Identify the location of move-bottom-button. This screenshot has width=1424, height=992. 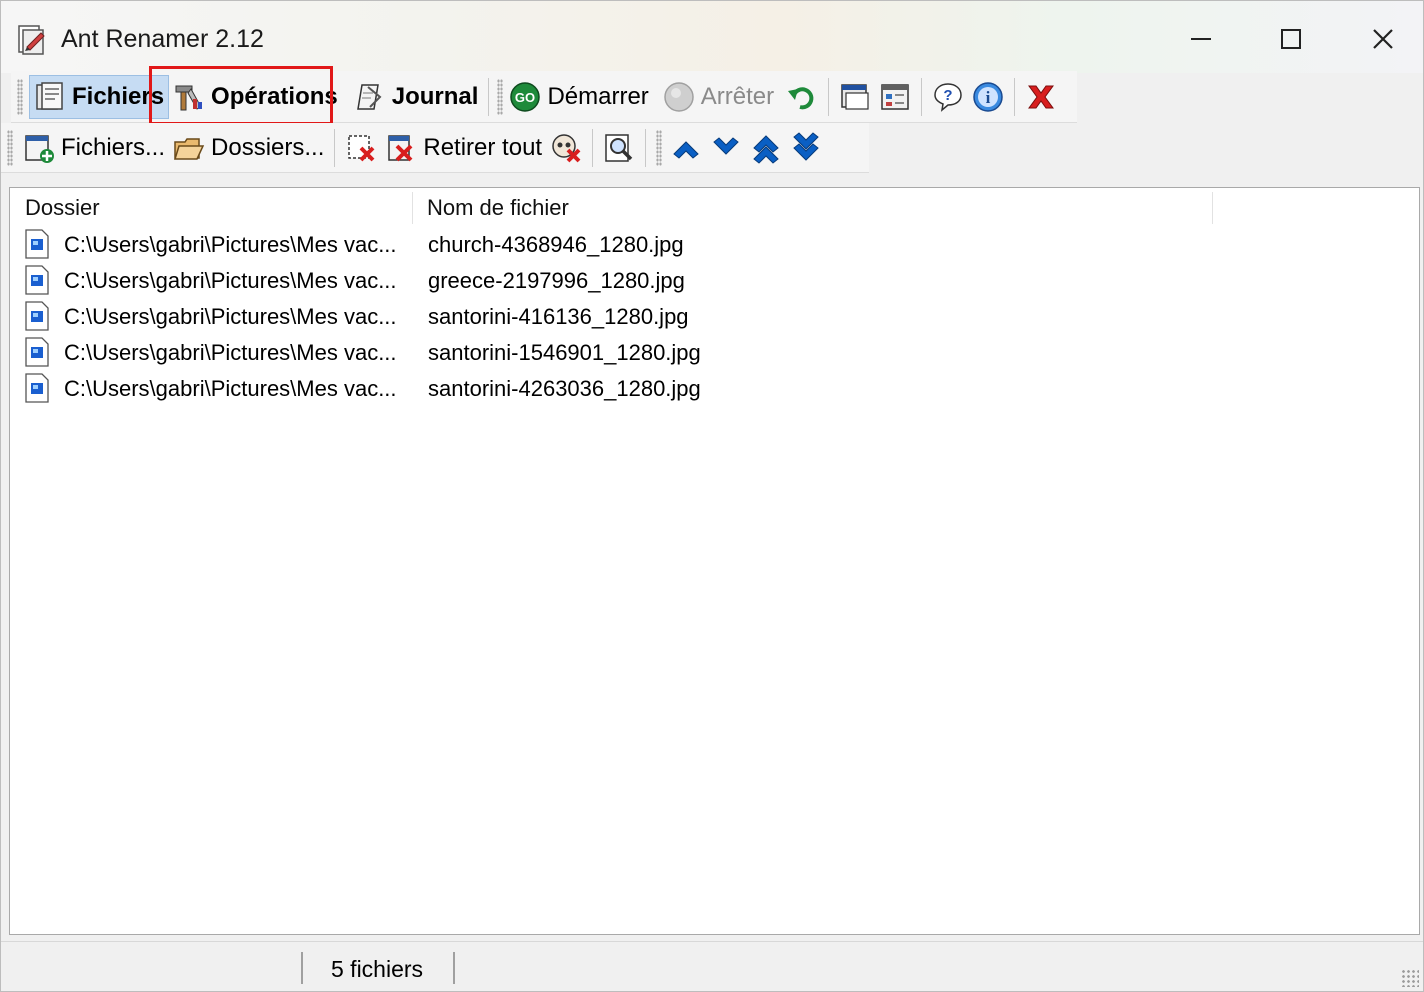
(806, 148).